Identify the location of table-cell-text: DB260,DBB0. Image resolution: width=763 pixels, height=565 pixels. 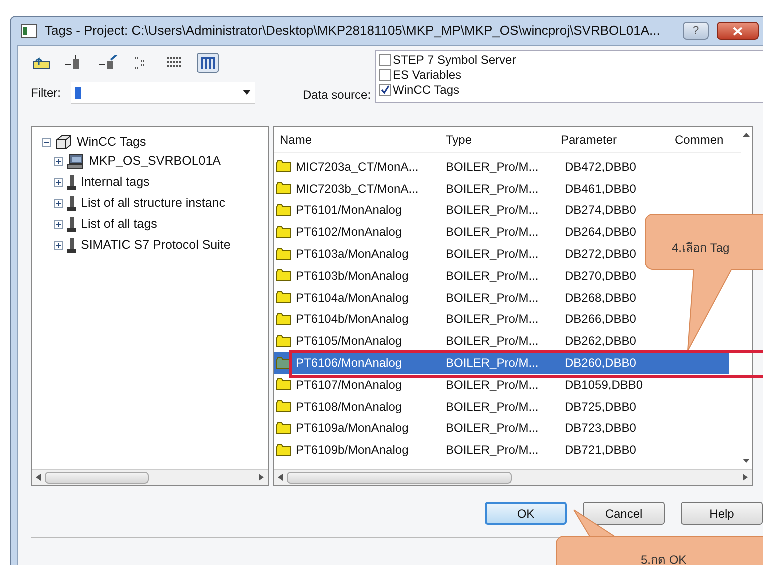
(601, 363).